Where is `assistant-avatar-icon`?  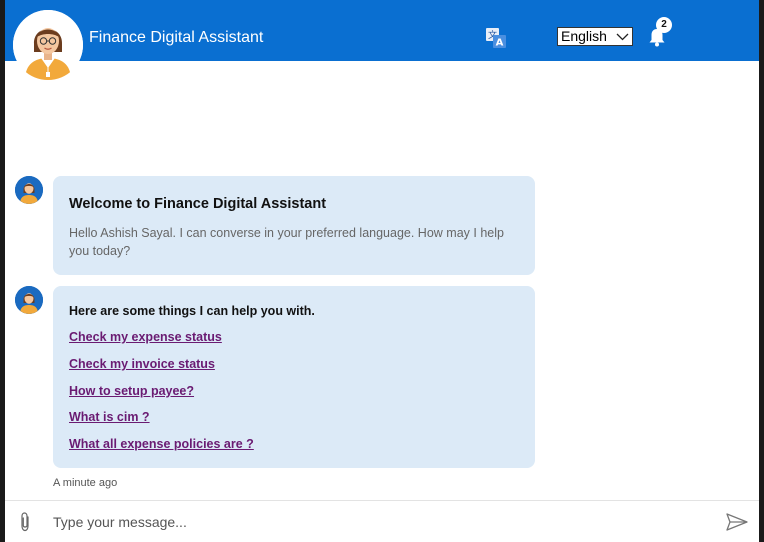
assistant-avatar-icon is located at coordinates (48, 45).